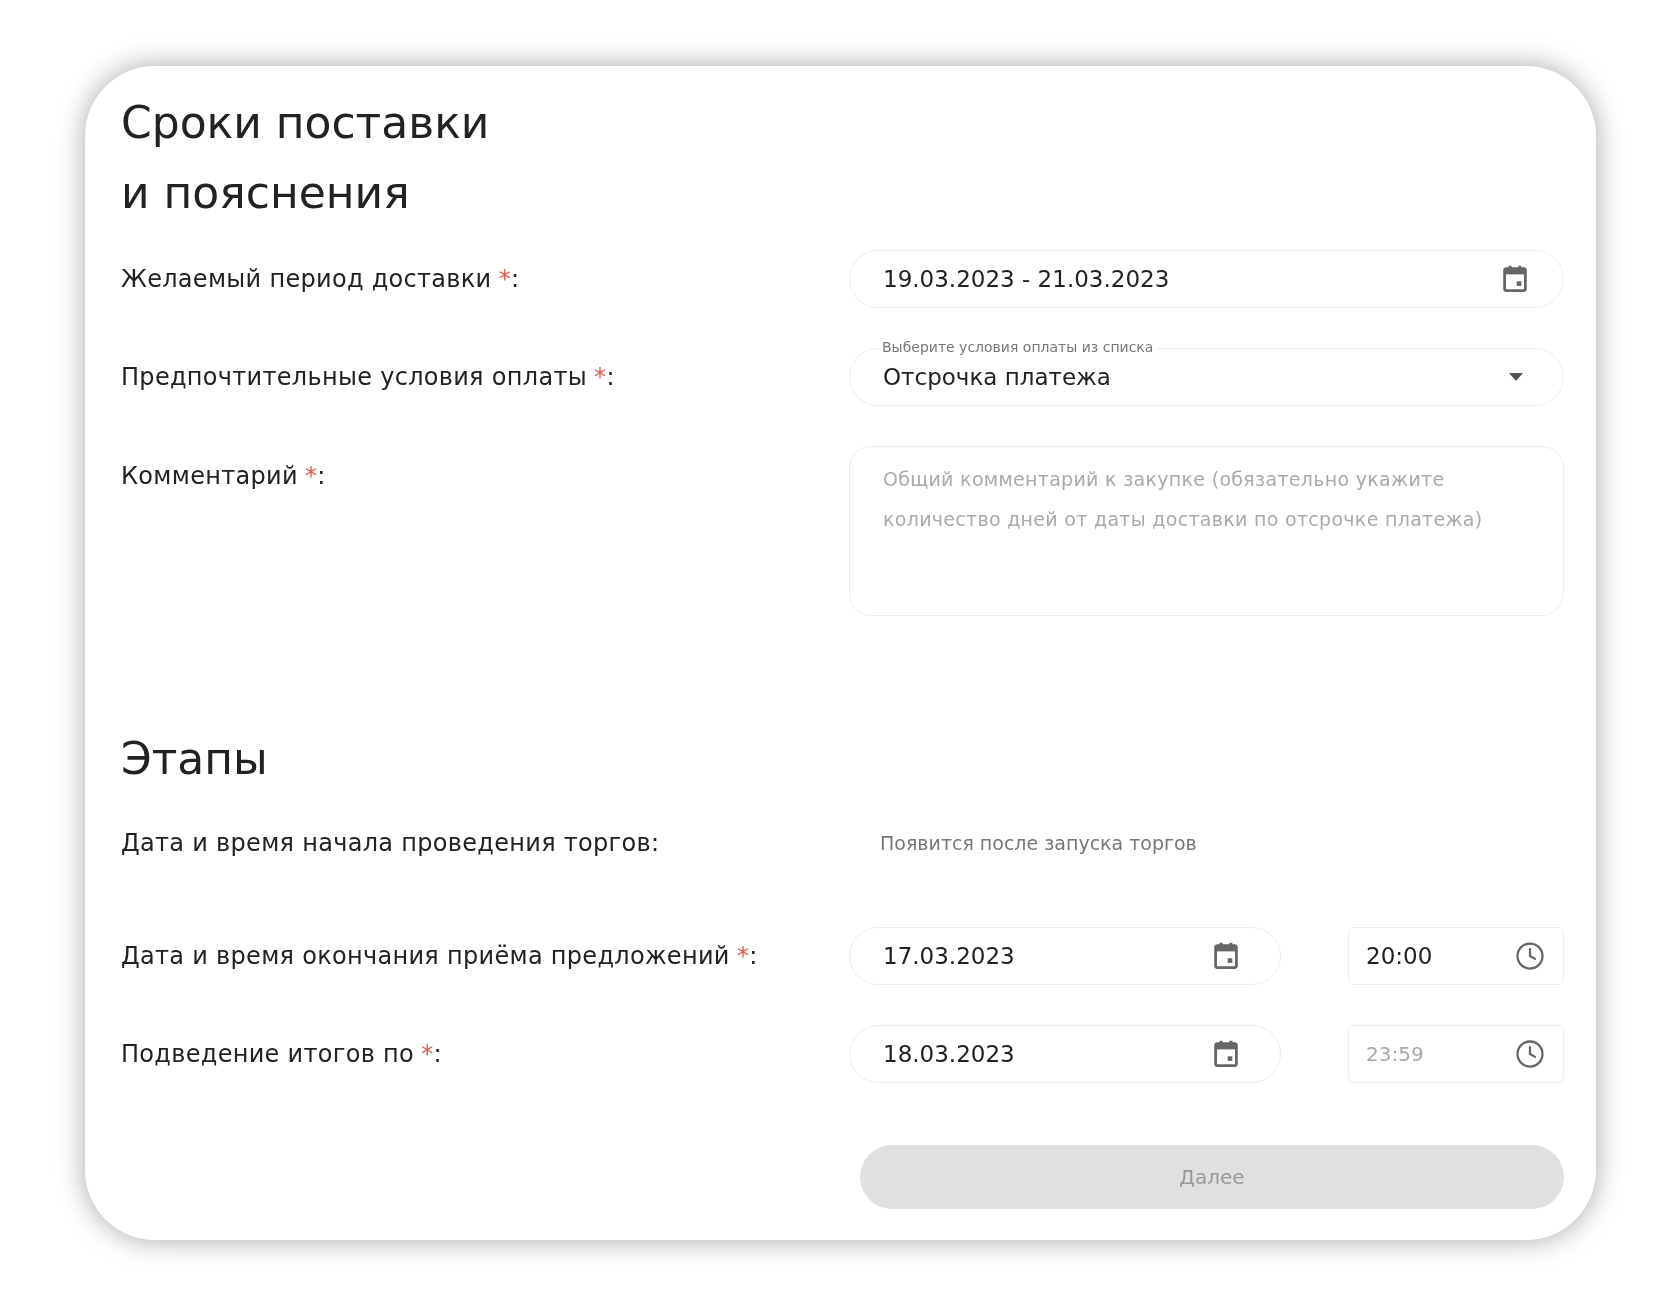  Describe the element at coordinates (1206, 531) in the screenshot. I see `comment-field: Общий комментарий к закупке (обязательно укажите количество дней от даты доставки по отсрочке платежа)` at that location.